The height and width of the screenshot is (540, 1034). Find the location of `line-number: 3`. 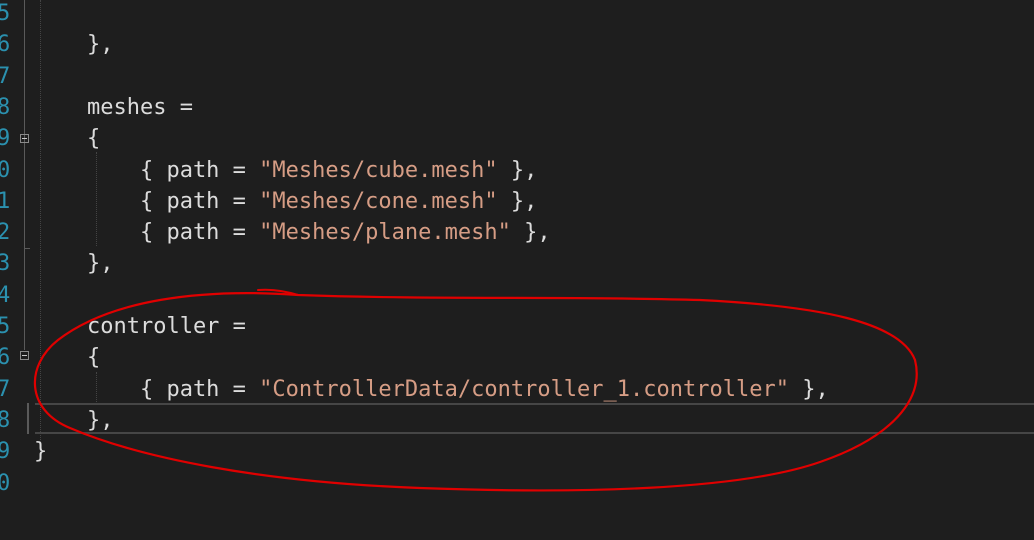

line-number: 3 is located at coordinates (5, 264).